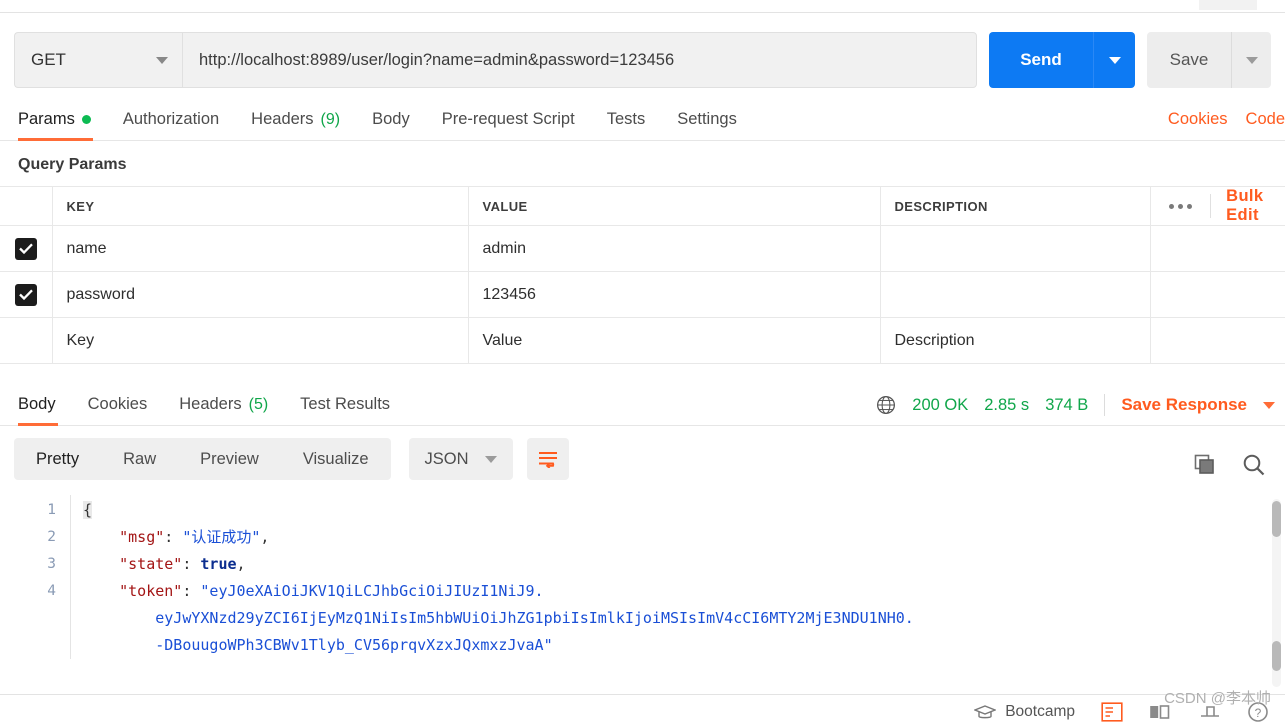  I want to click on bootcamp-button: Bootcamp, so click(1024, 712).